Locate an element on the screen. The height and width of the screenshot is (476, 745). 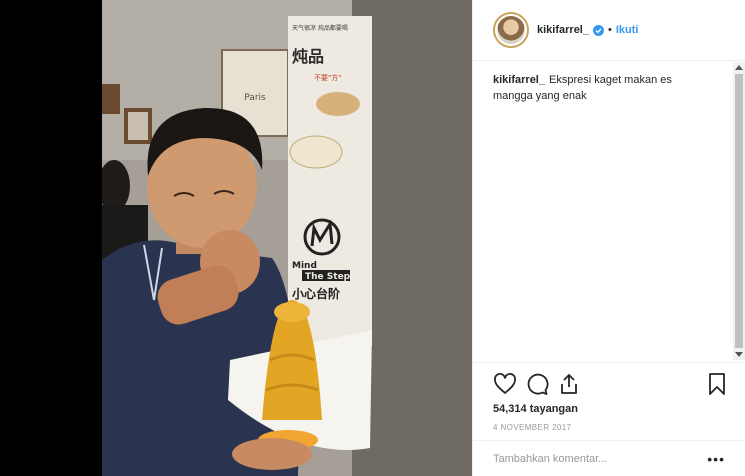
more-options-icon: ••• is located at coordinates (716, 459).